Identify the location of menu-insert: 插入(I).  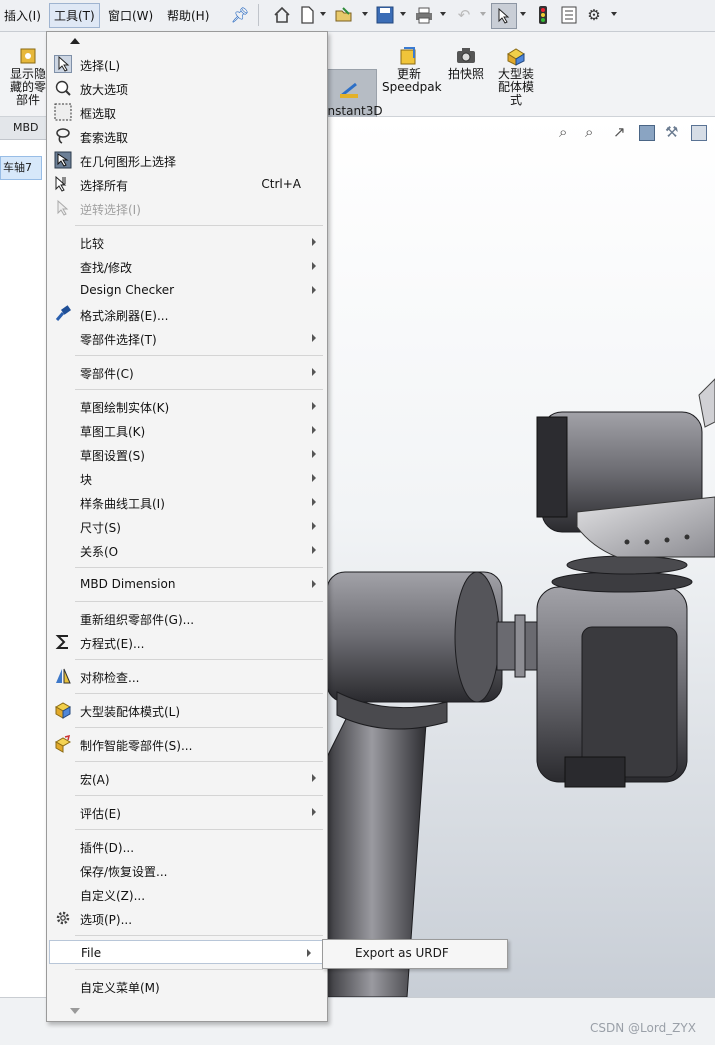
(22, 15).